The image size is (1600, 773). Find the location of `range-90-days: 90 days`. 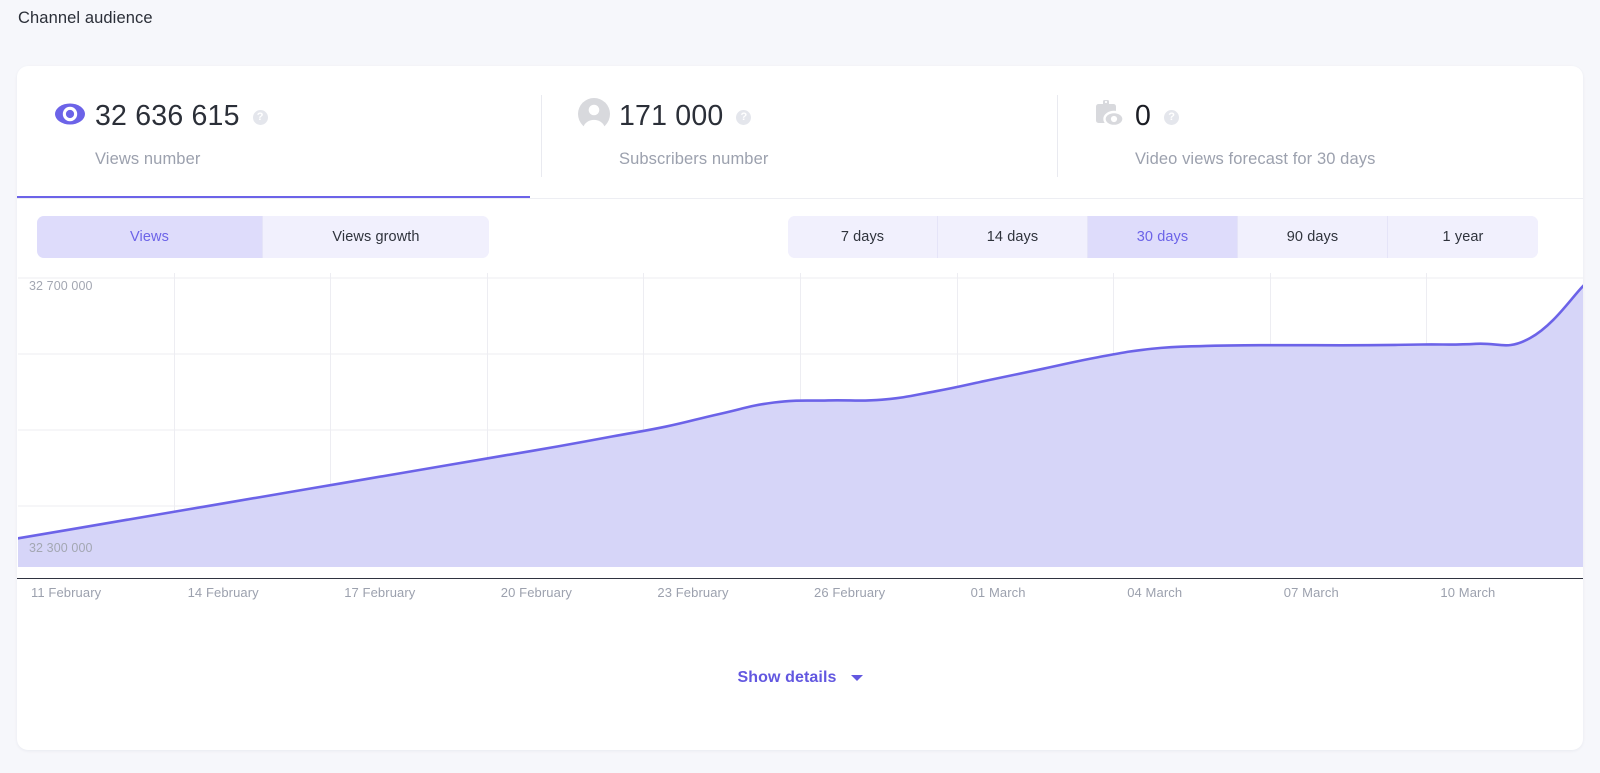

range-90-days: 90 days is located at coordinates (1313, 237).